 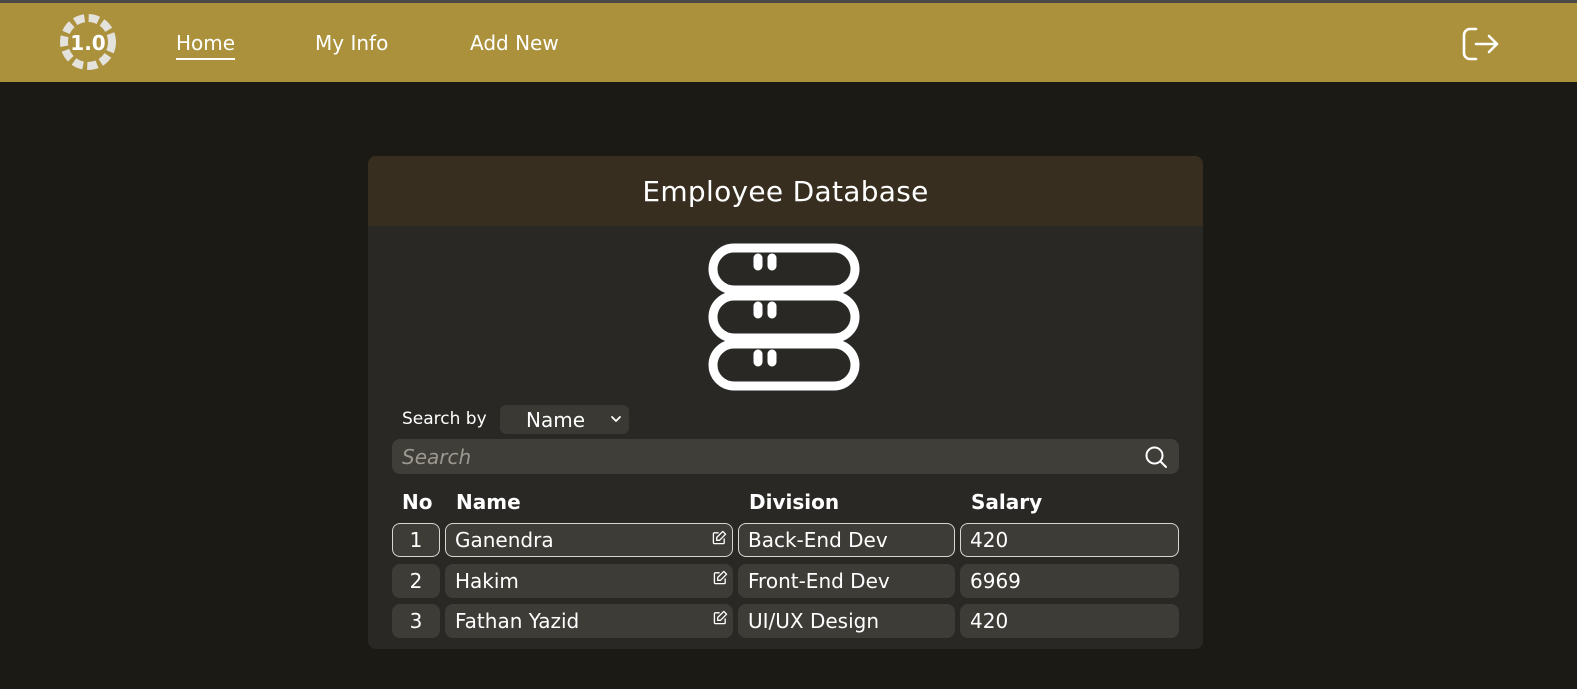 I want to click on row-2-name: Hakim, so click(x=589, y=581).